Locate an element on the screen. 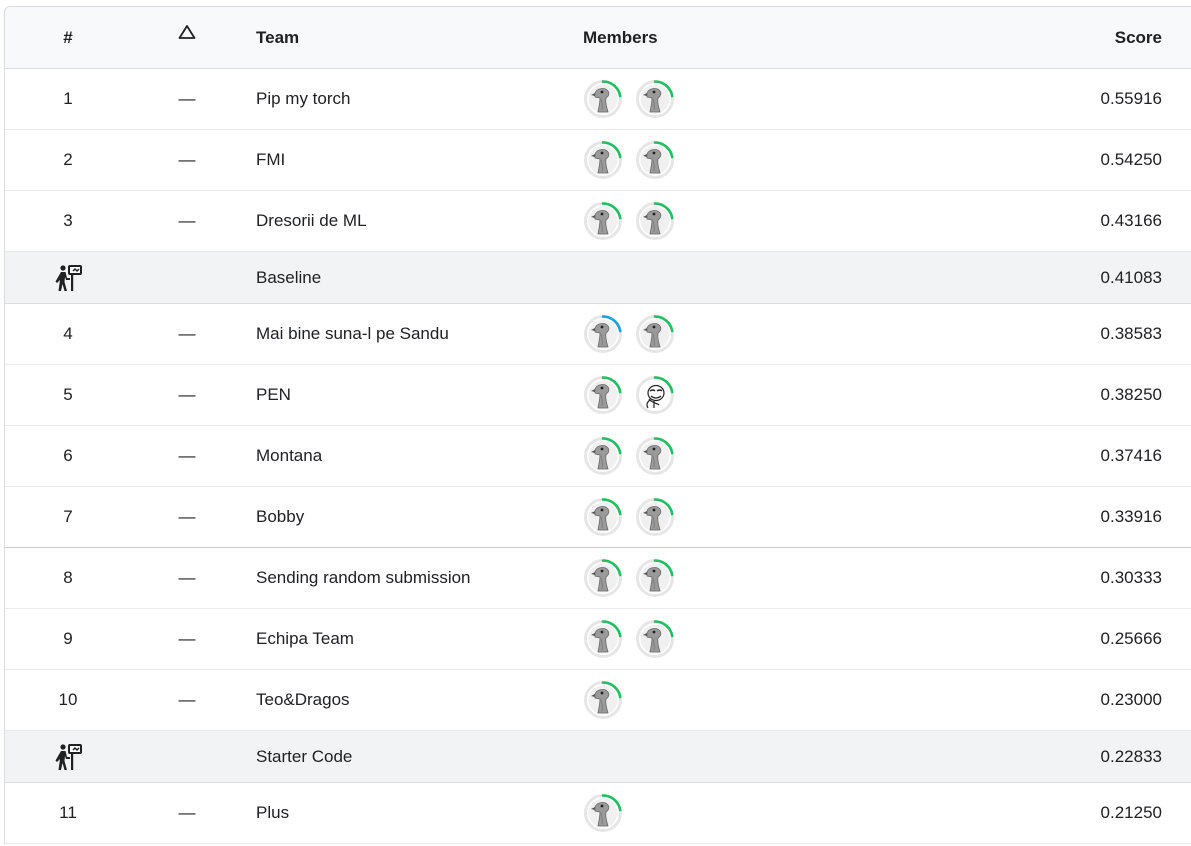 Image resolution: width=1191 pixels, height=846 pixels. team-column-header: Team is located at coordinates (406, 38).